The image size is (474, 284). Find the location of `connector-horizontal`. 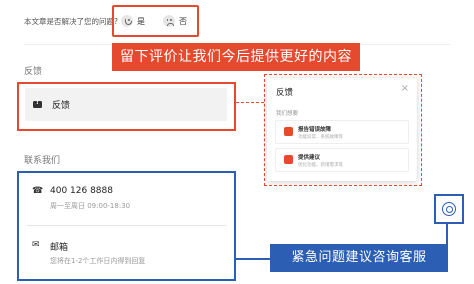

connector-horizontal is located at coordinates (253, 259).